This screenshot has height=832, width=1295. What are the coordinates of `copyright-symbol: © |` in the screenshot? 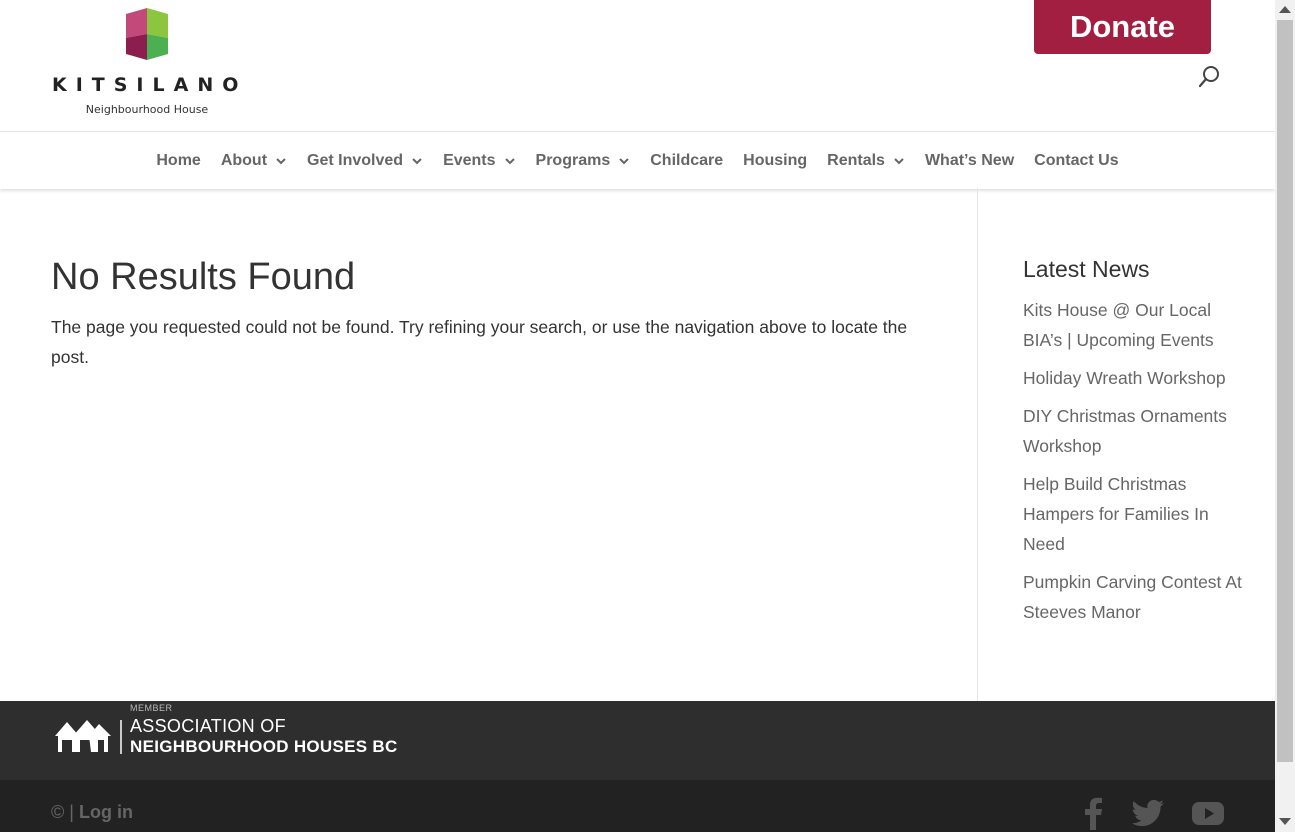 It's located at (62, 812).